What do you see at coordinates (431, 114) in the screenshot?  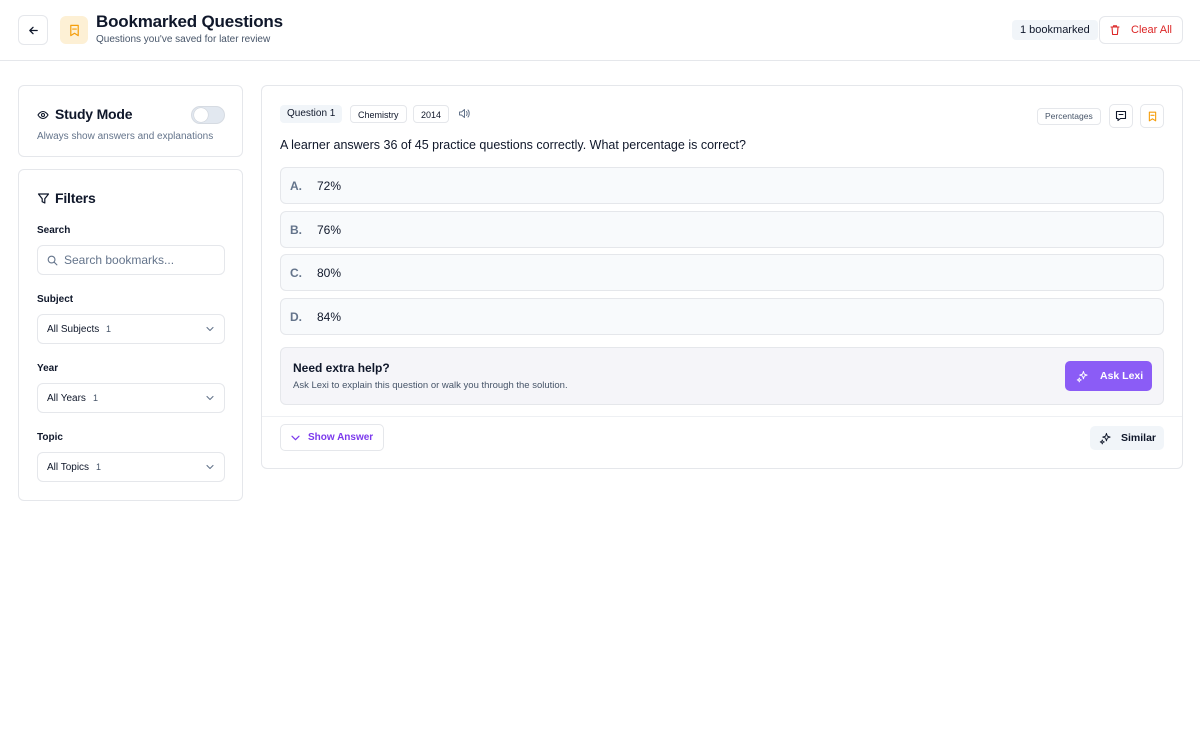 I see `year-tag: 2014` at bounding box center [431, 114].